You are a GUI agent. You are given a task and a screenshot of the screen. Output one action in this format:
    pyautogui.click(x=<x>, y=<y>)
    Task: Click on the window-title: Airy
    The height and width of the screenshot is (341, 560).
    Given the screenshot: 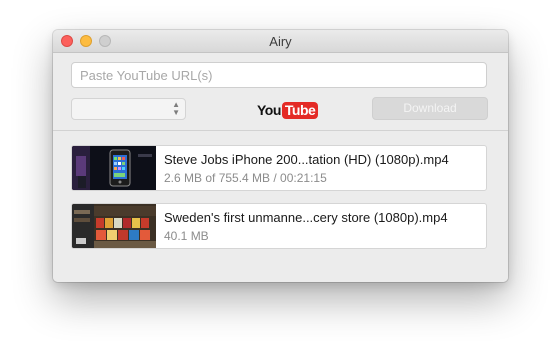 What is the action you would take?
    pyautogui.click(x=280, y=41)
    